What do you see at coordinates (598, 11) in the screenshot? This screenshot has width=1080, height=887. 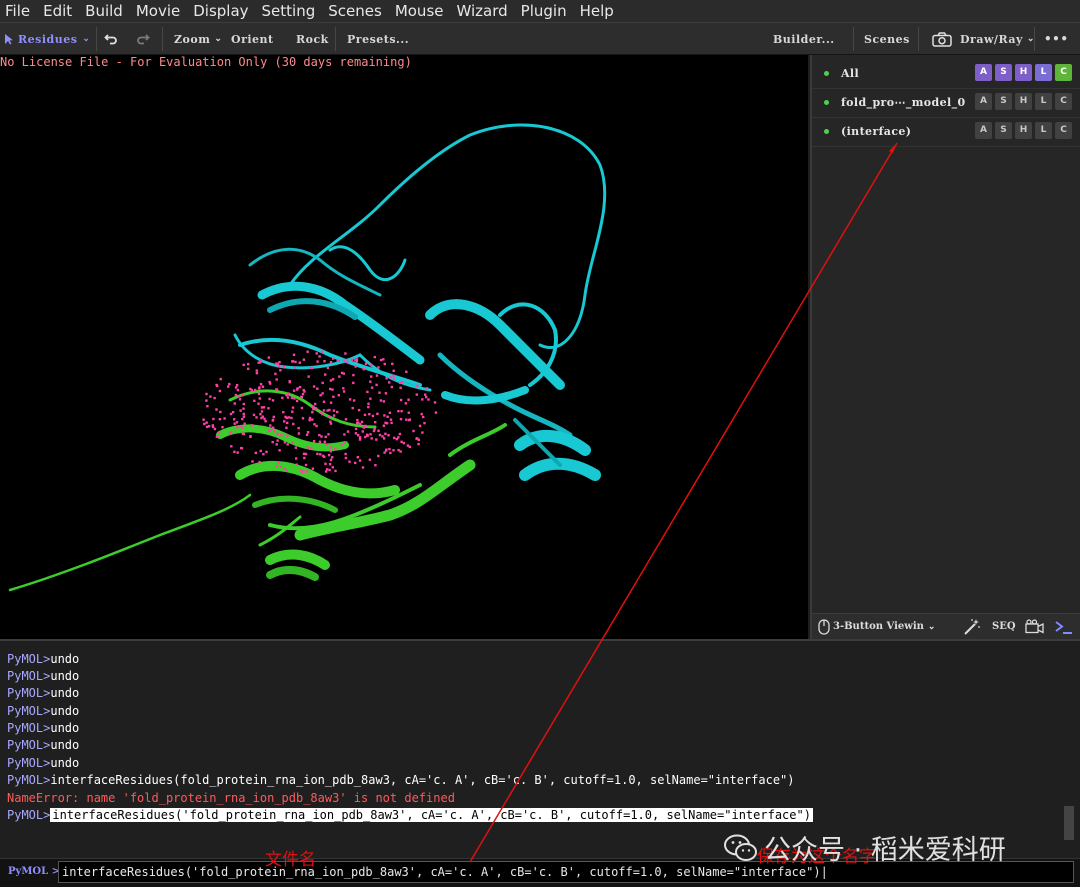 I see `menu-help: Help` at bounding box center [598, 11].